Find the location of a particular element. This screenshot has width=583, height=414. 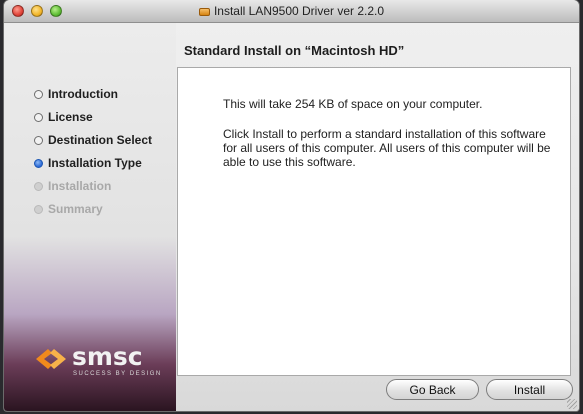

smsc-logo: smsc SUCCESS BY DESIGN is located at coordinates (101, 361).